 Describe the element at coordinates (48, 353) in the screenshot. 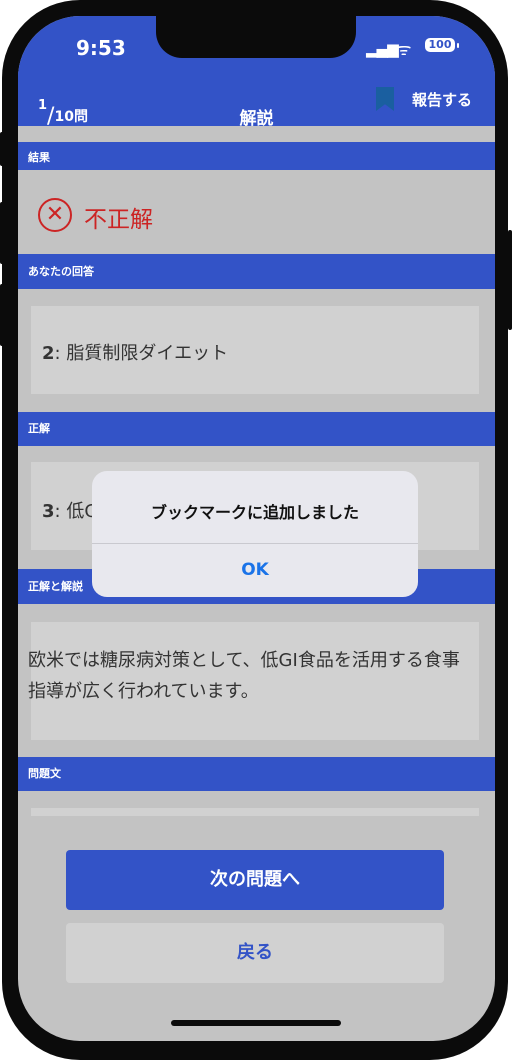

I see `your-answer-number: 2` at that location.